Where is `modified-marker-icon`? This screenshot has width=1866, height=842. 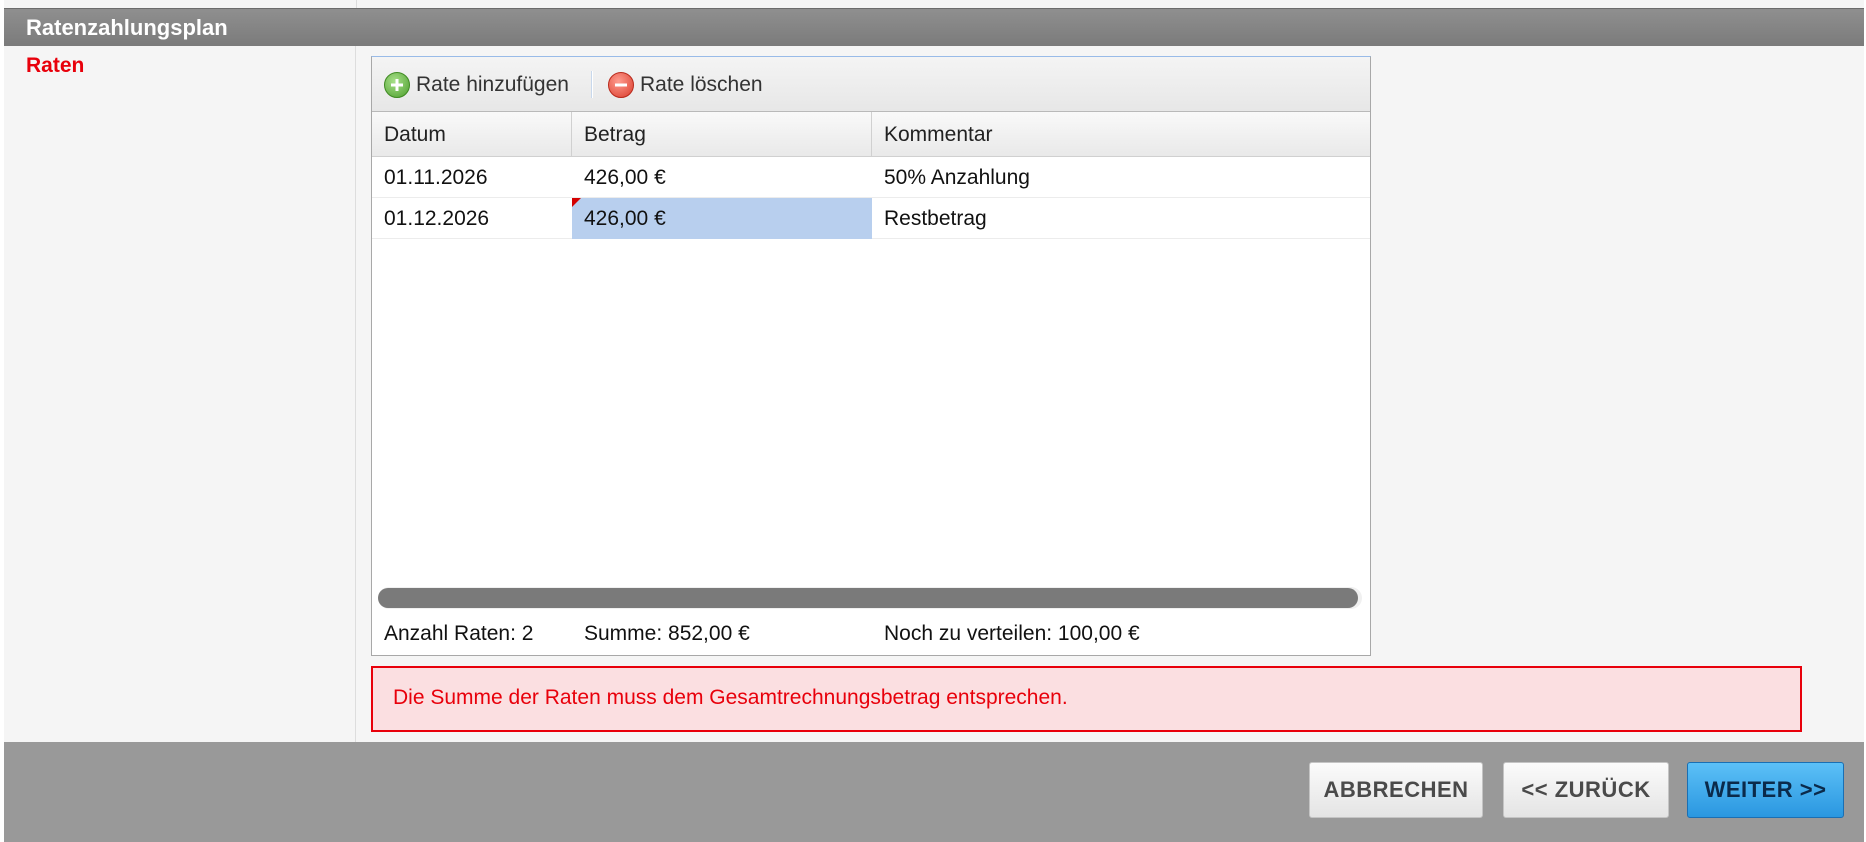
modified-marker-icon is located at coordinates (576, 202).